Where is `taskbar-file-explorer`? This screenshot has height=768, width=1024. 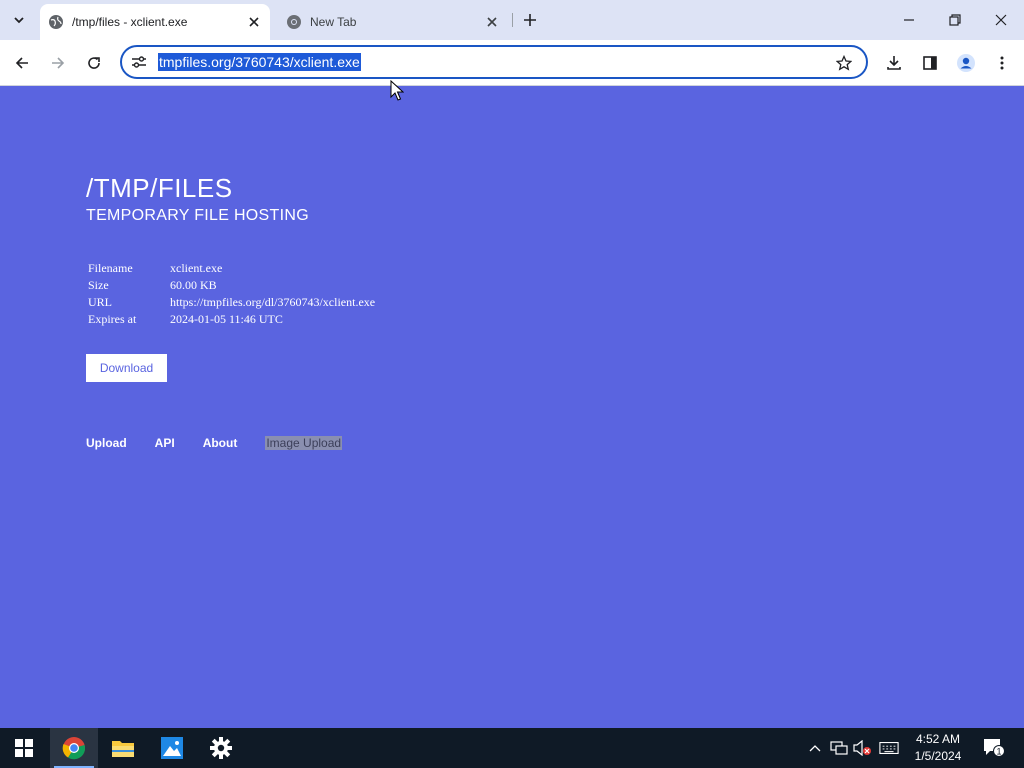
taskbar-file-explorer is located at coordinates (123, 748).